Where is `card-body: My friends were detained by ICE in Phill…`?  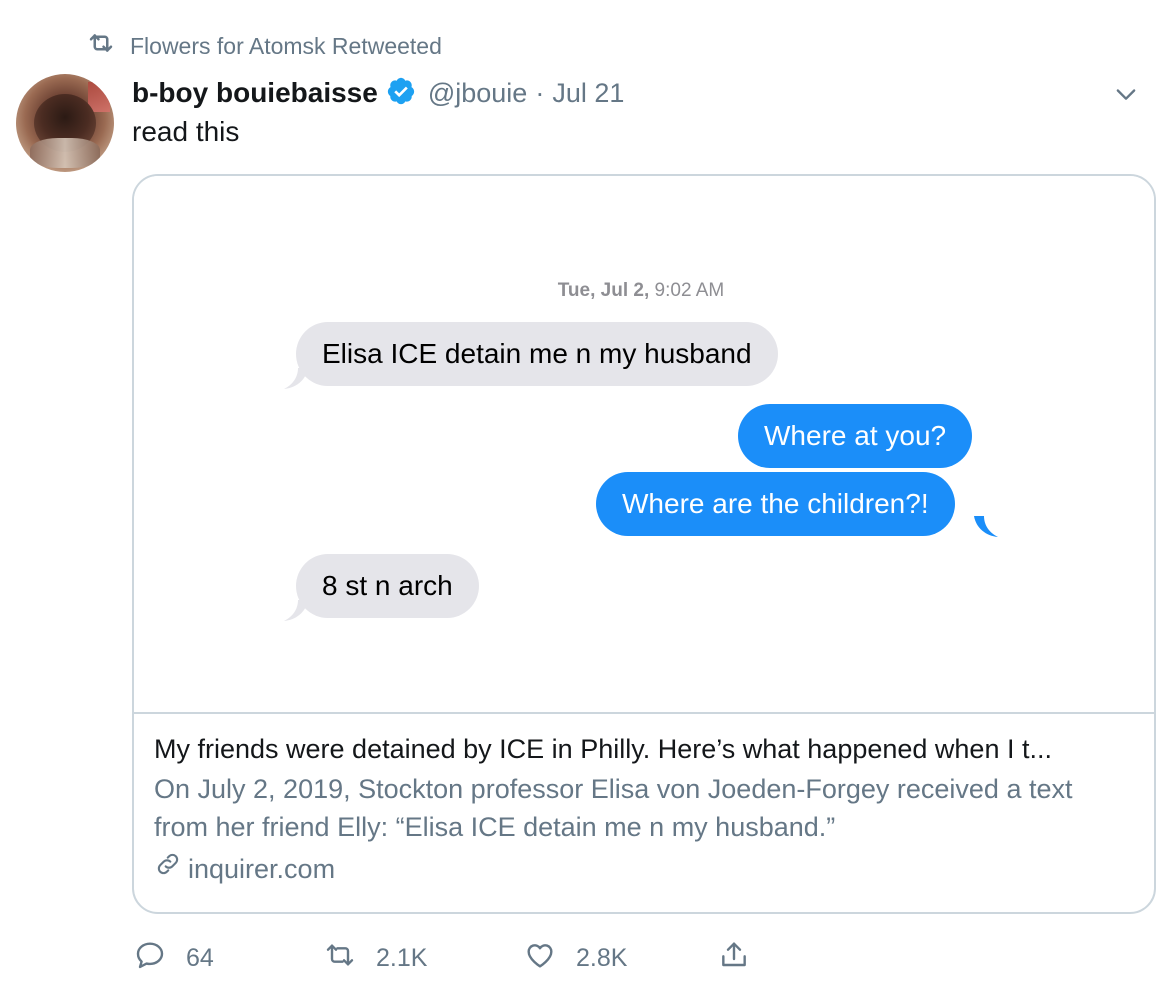 card-body: My friends were detained by ICE in Phill… is located at coordinates (649, 809).